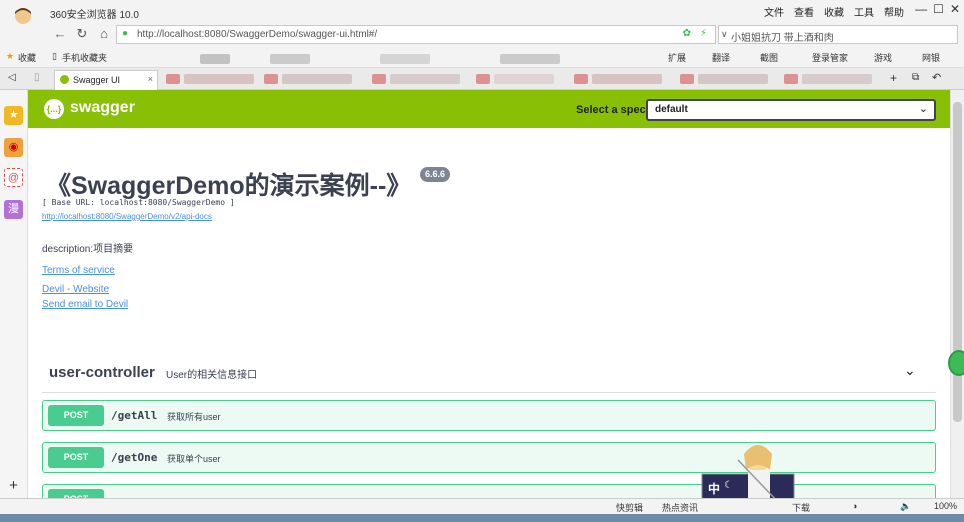 The image size is (964, 522). I want to click on undo-close-icon: ↶, so click(936, 77).